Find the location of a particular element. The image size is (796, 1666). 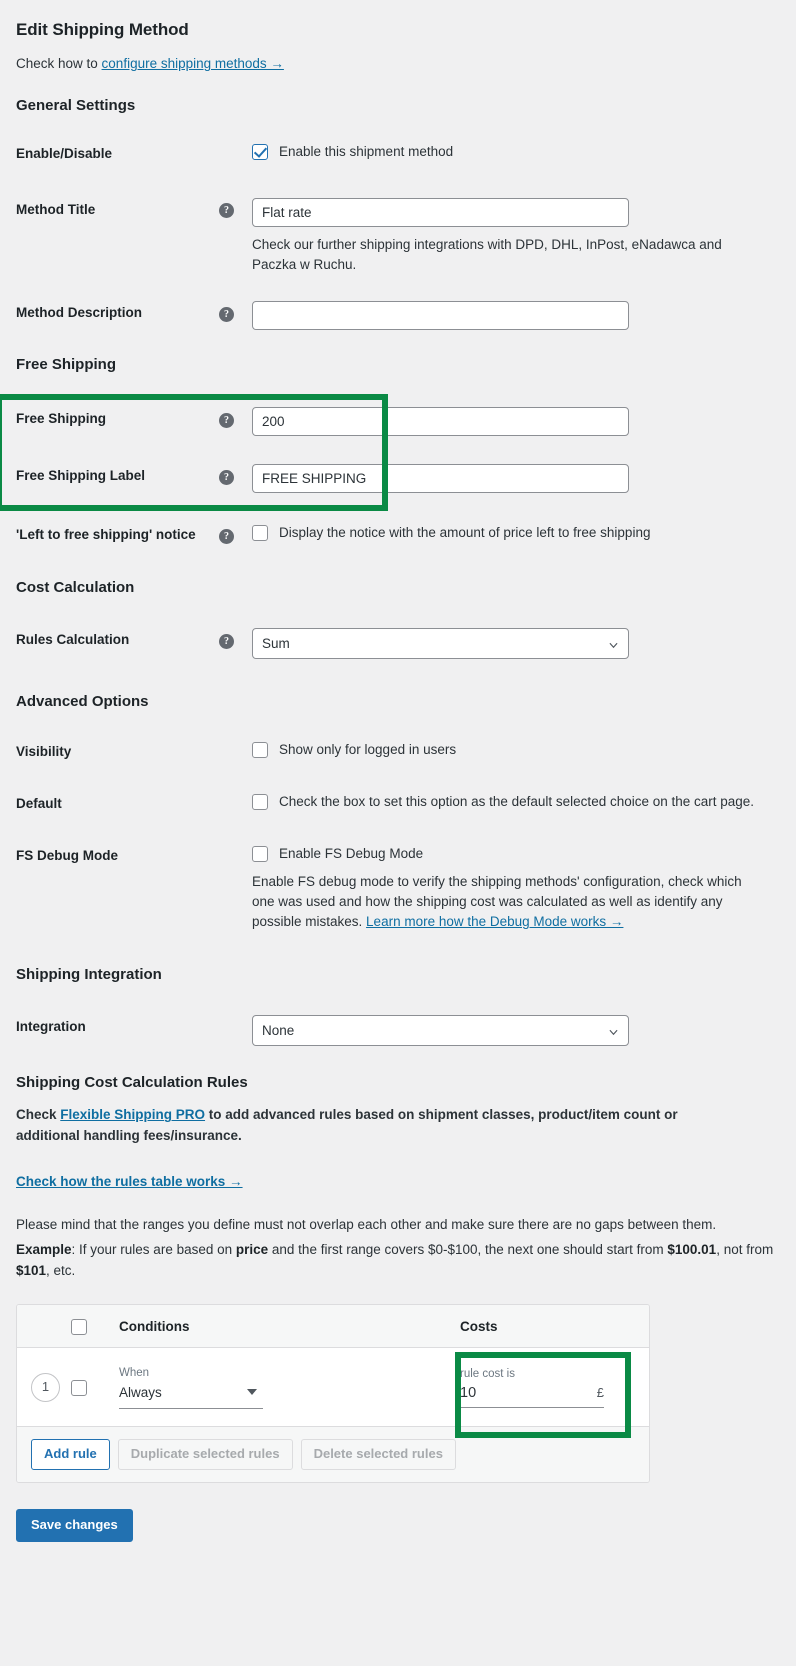

free-shipping-label-input is located at coordinates (440, 479).